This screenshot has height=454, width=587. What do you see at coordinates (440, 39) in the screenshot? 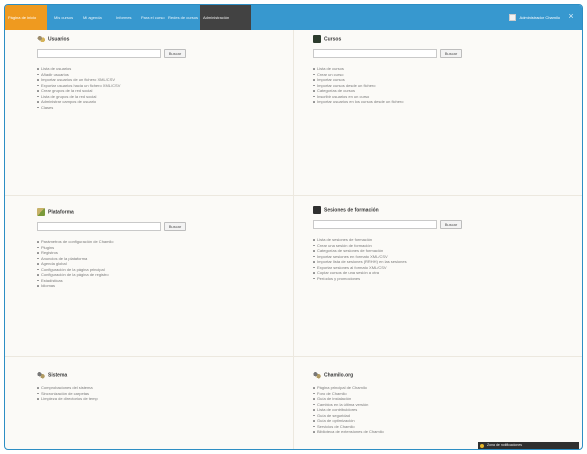
I see `panel-title: Cursos` at bounding box center [440, 39].